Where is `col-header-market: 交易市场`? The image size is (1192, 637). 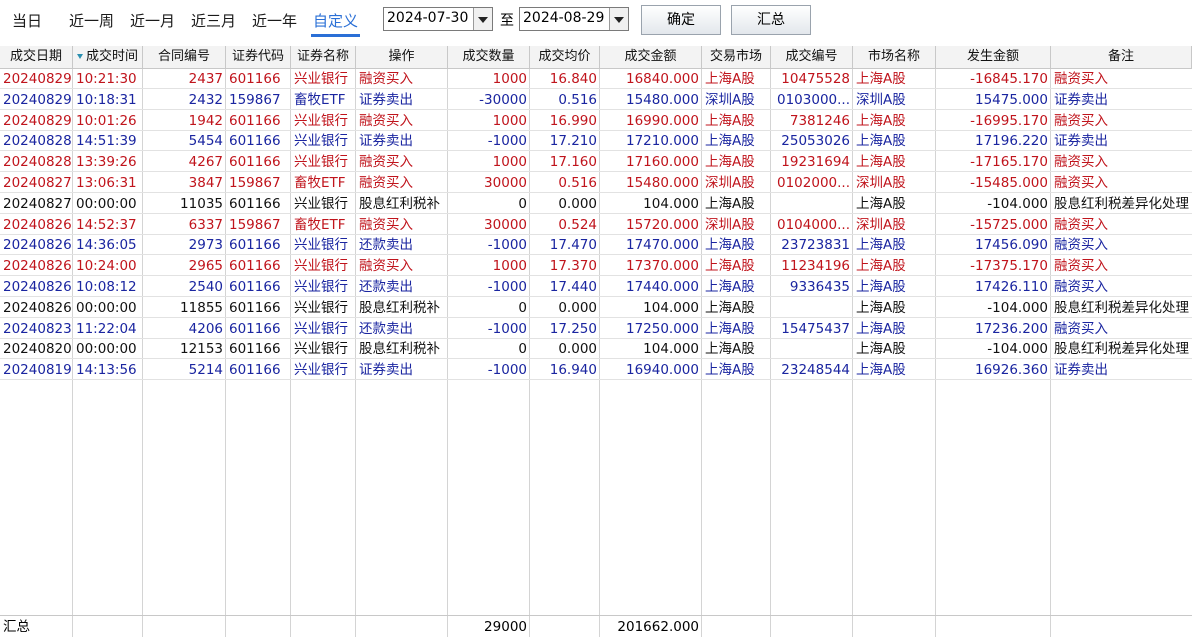
col-header-market: 交易市场 is located at coordinates (736, 57).